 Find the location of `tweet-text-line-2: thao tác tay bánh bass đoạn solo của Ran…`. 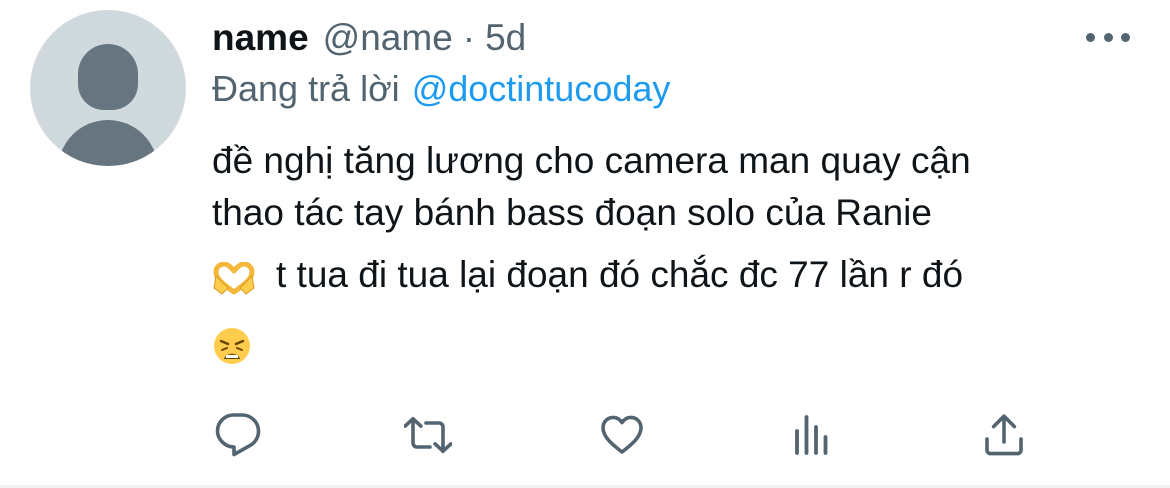

tweet-text-line-2: thao tác tay bánh bass đoạn solo của Ran… is located at coordinates (572, 212).